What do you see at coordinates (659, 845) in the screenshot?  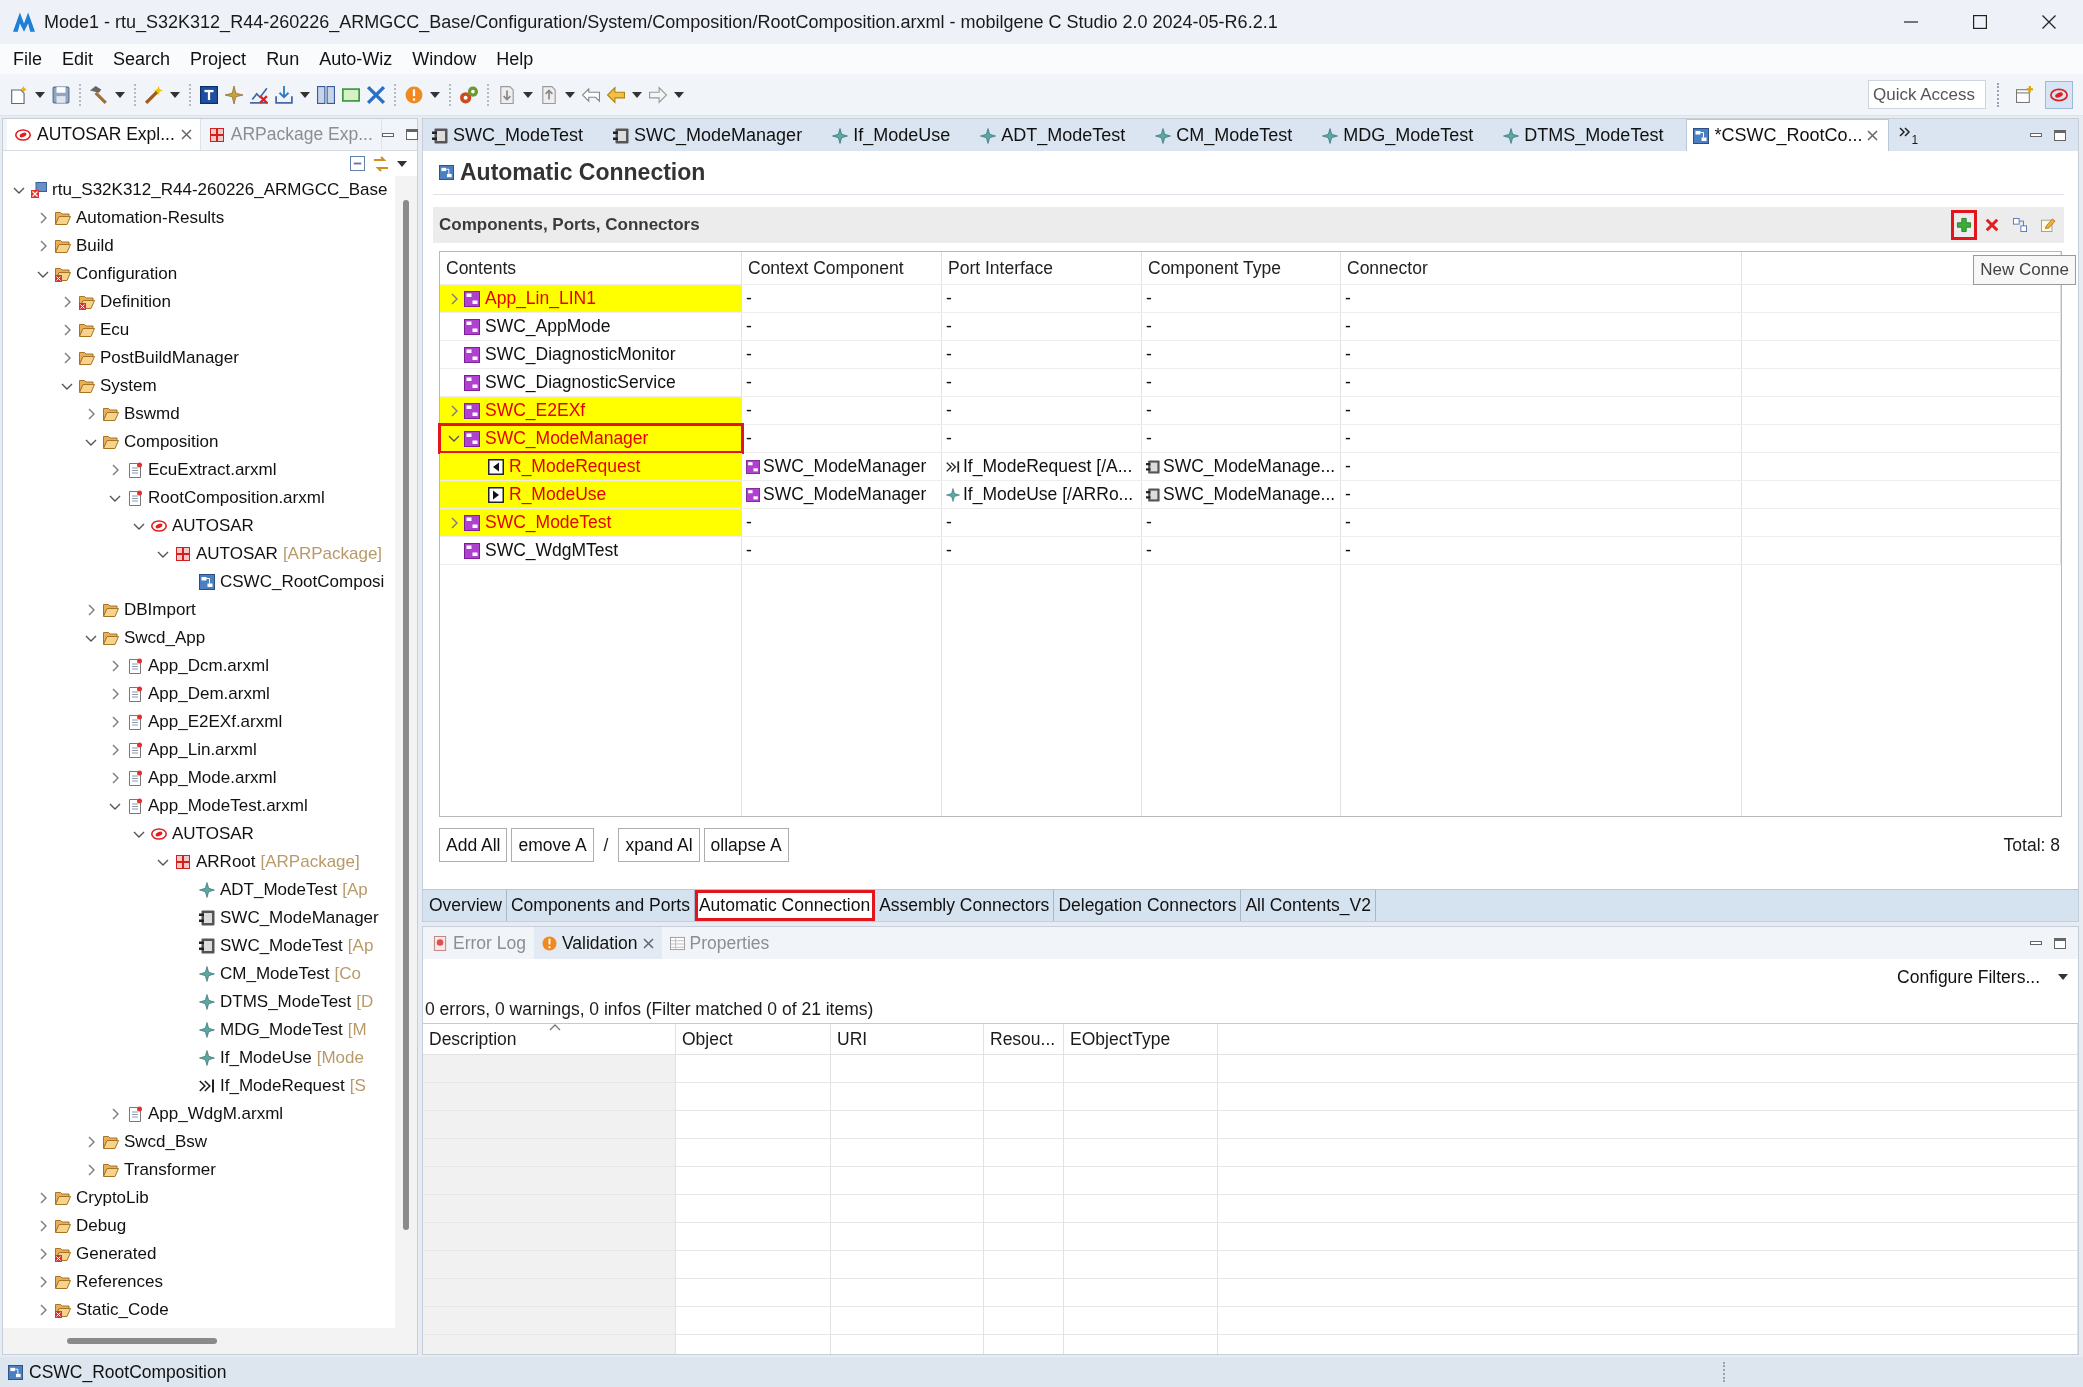 I see `action-button: xpand Al` at bounding box center [659, 845].